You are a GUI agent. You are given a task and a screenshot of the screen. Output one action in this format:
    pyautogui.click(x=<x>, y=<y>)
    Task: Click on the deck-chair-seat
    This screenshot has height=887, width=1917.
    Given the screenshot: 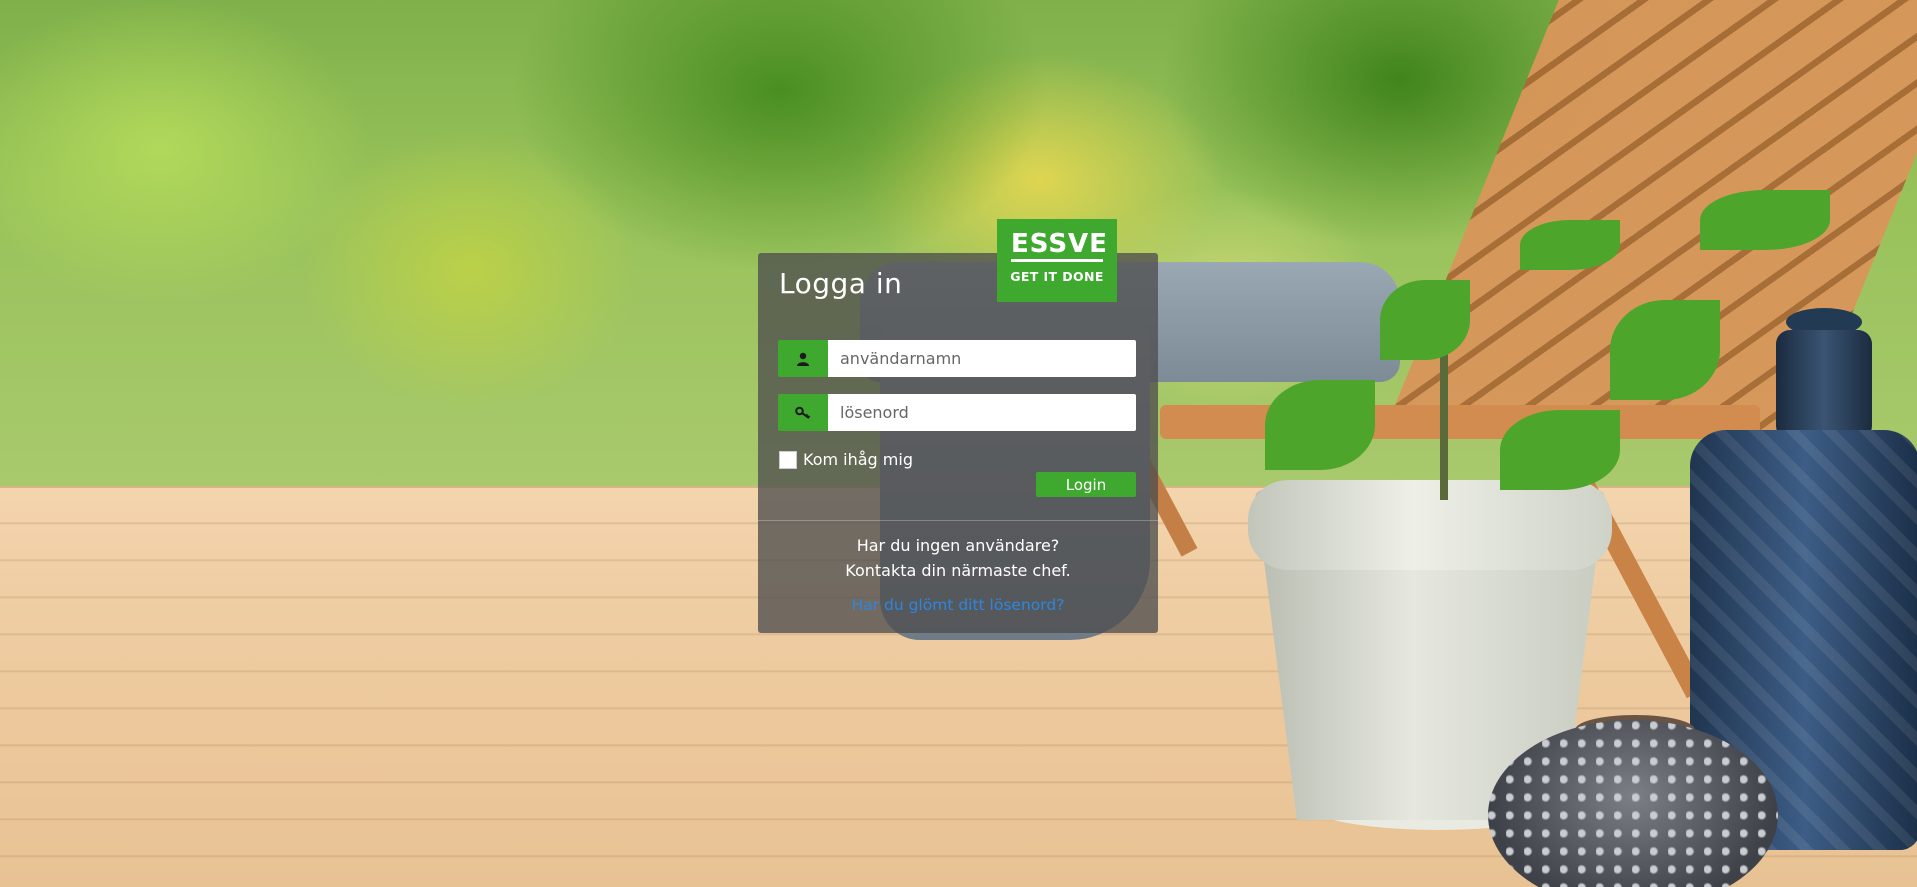 What is the action you would take?
    pyautogui.click(x=1460, y=422)
    